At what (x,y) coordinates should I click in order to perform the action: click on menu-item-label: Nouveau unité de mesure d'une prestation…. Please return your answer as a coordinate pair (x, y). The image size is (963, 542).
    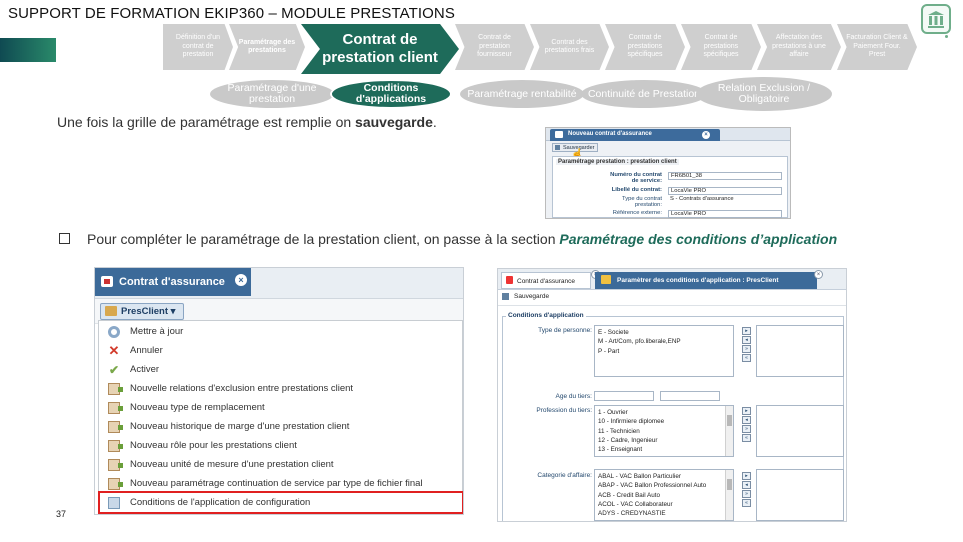
    Looking at the image, I should click on (232, 464).